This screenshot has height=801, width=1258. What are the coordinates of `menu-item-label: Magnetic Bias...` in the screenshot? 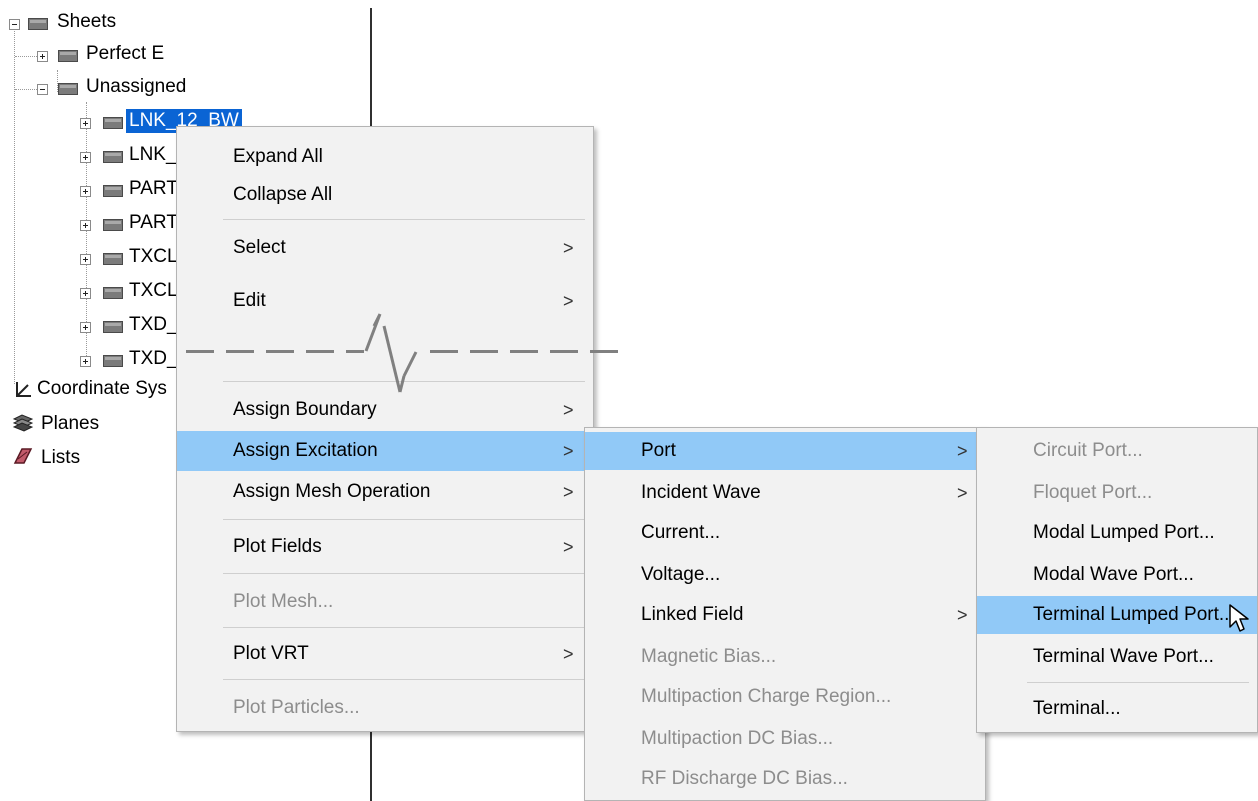 It's located at (709, 656).